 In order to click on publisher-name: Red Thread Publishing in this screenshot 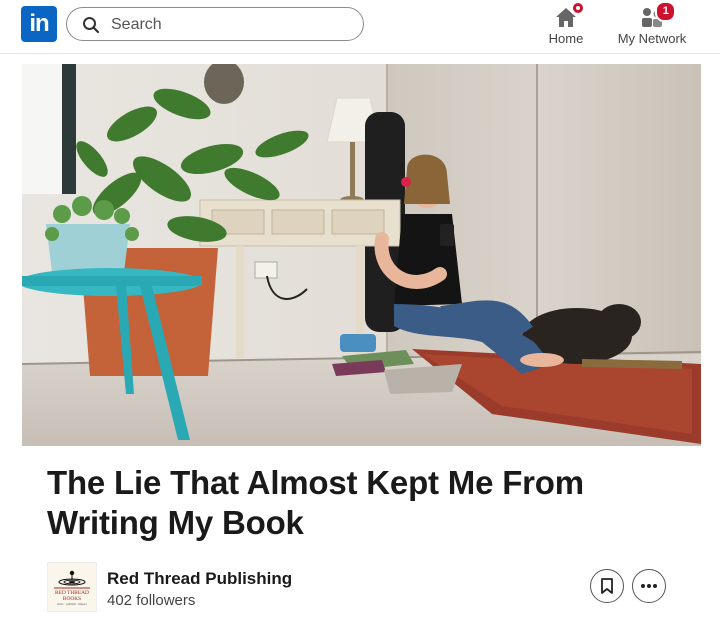, I will do `click(199, 579)`.